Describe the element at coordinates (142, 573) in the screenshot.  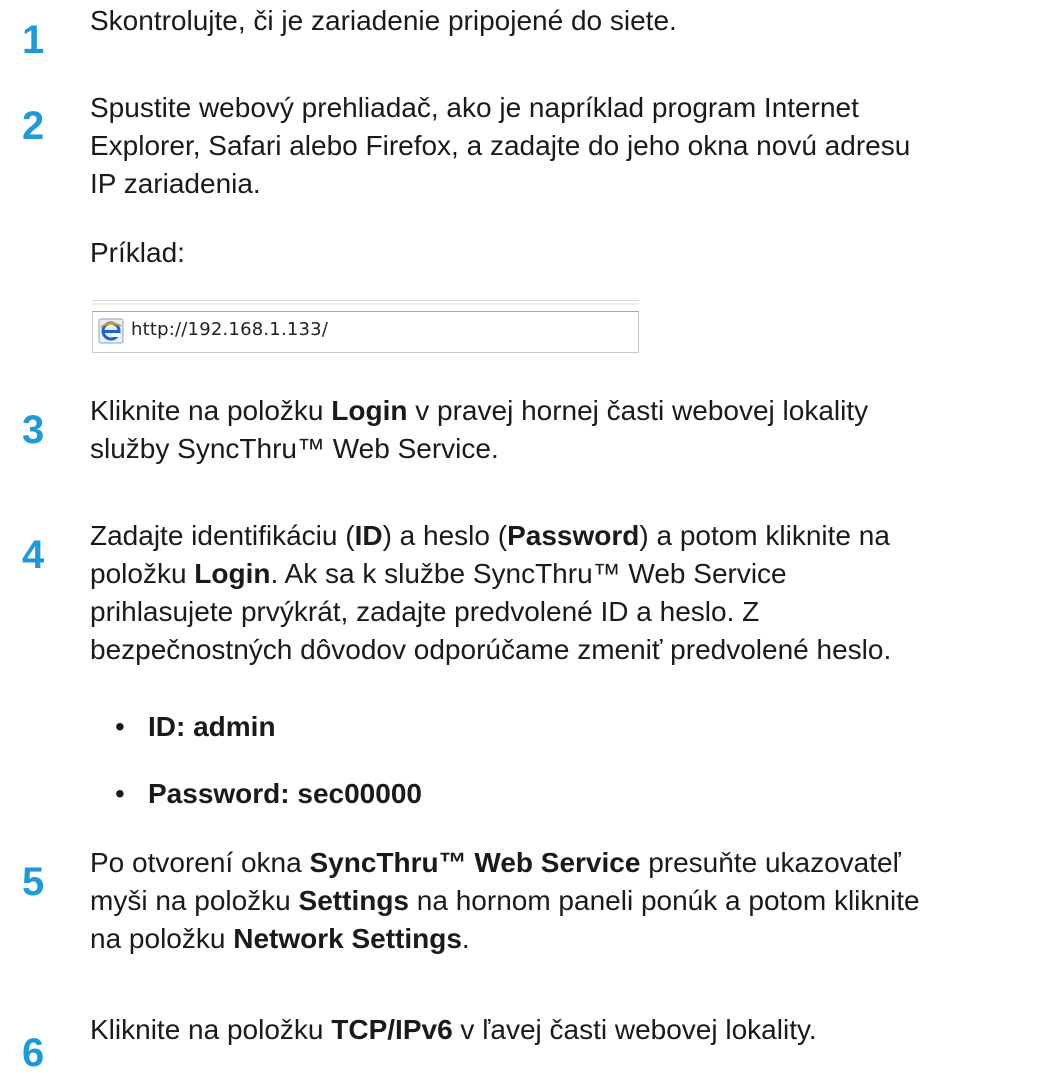
I see `step-4-text-4: položku` at that location.